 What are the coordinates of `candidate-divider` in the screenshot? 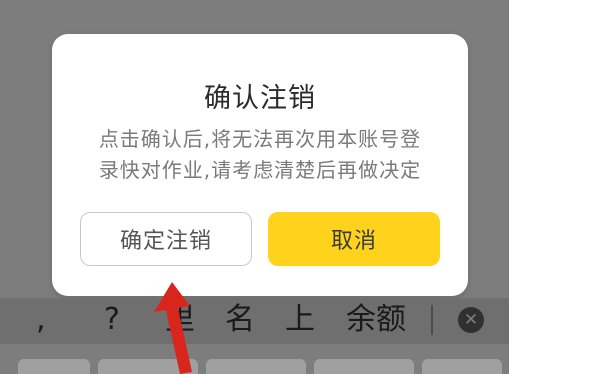 It's located at (432, 320).